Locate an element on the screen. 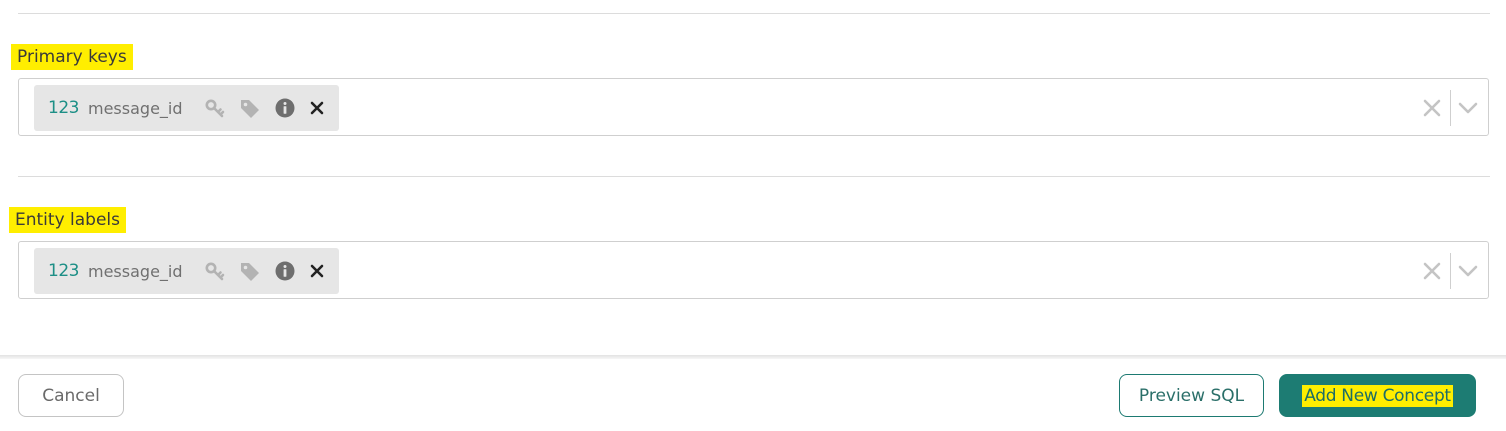  footer-divider is located at coordinates (753, 357).